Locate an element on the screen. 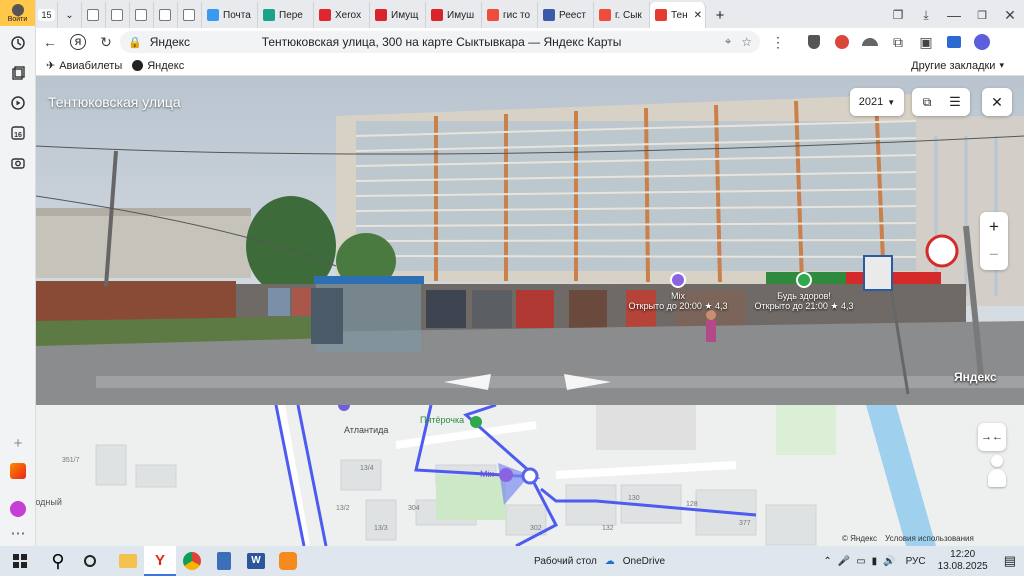 Image resolution: width=1024 pixels, height=576 pixels. open-external-icon: ⧉ is located at coordinates (927, 102).